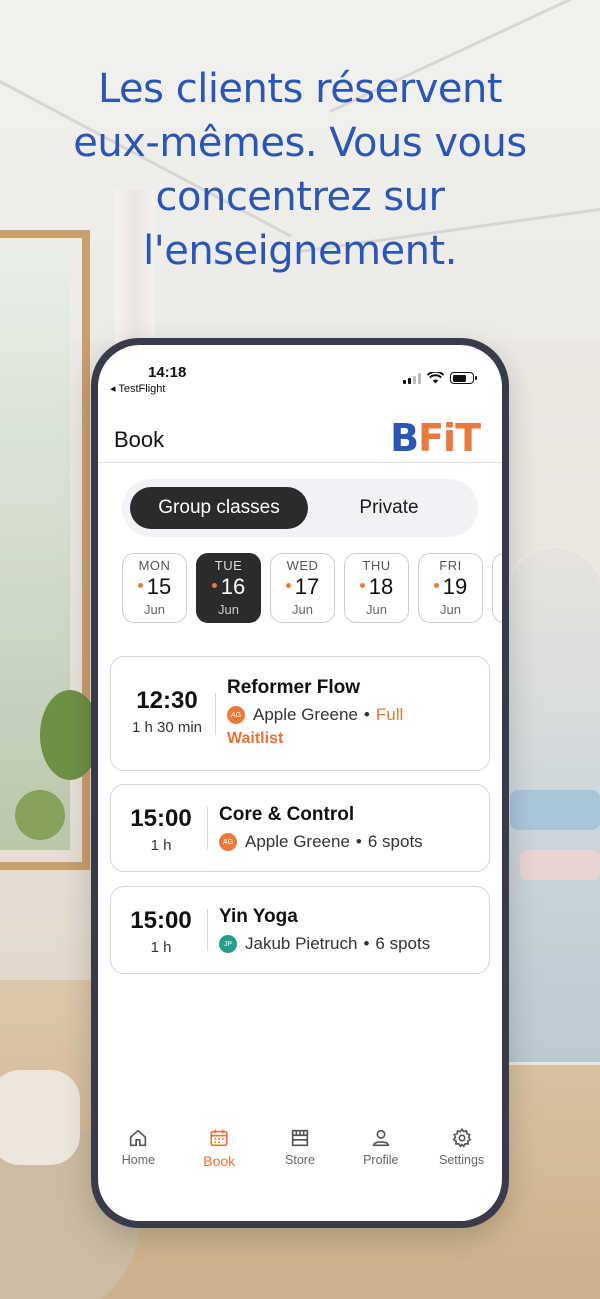 Image resolution: width=600 pixels, height=1299 pixels. What do you see at coordinates (300, 1138) in the screenshot?
I see `store-icon` at bounding box center [300, 1138].